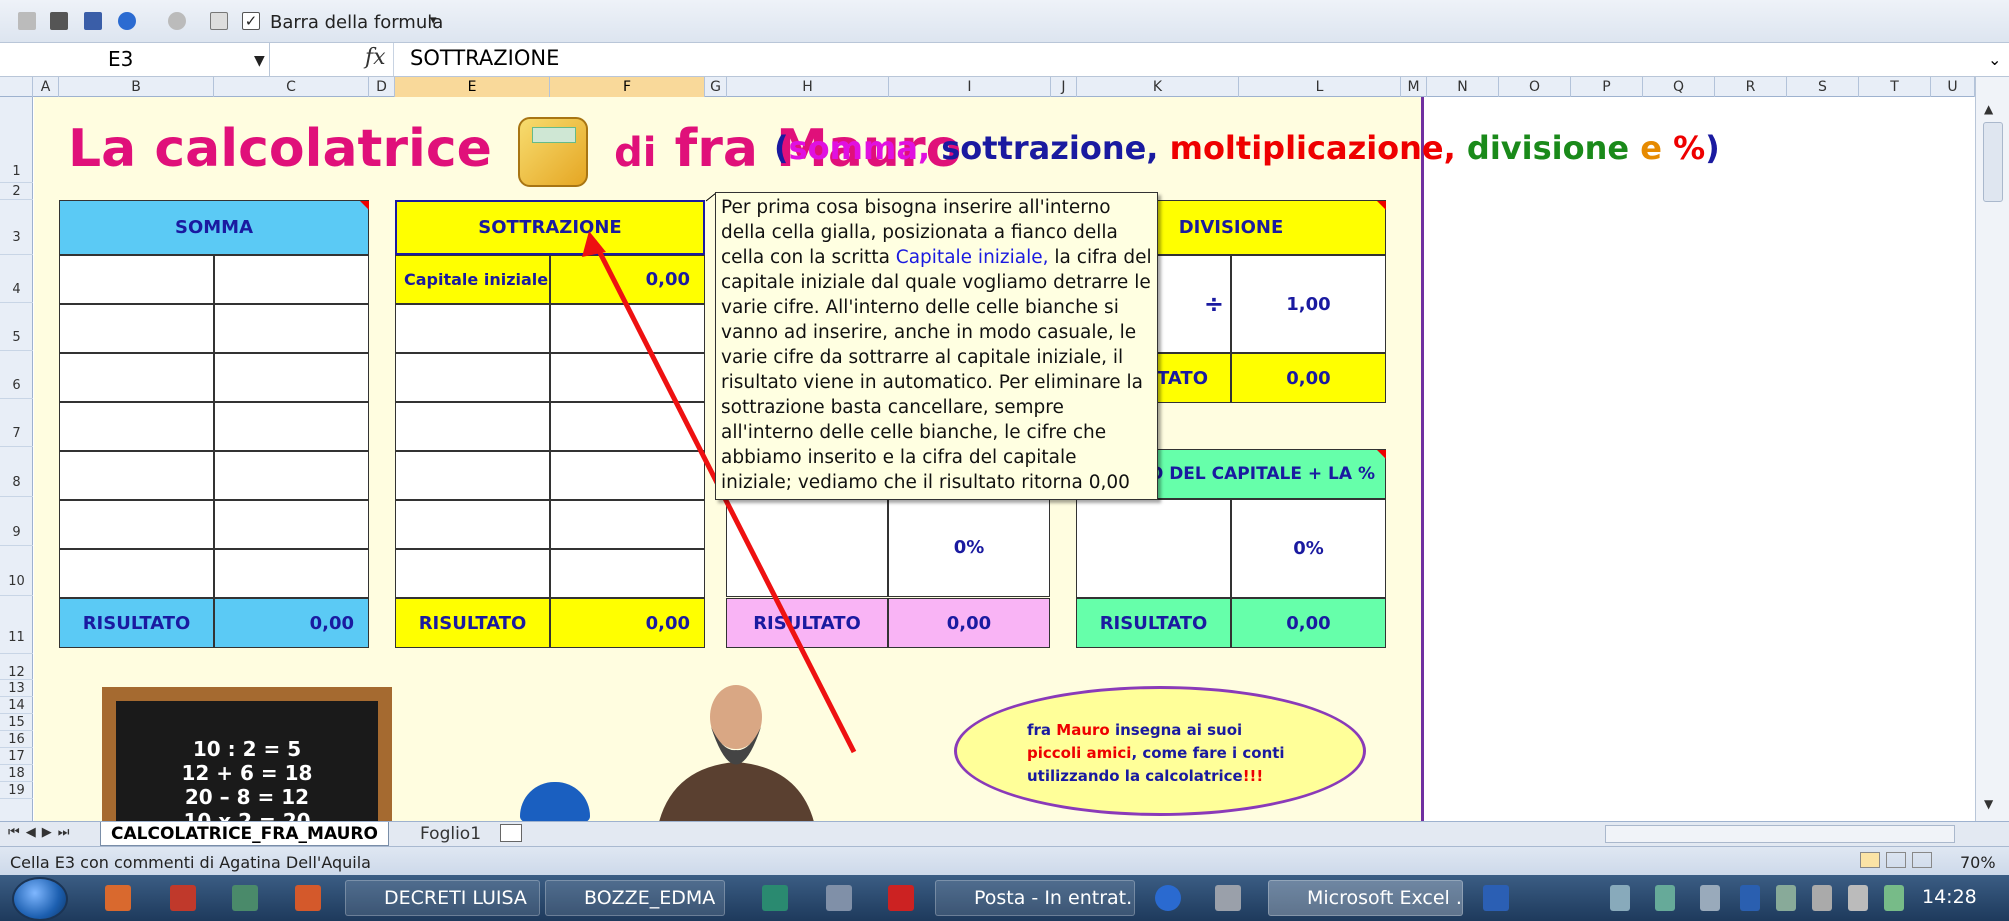  I want to click on row-4: 4, so click(16, 279).